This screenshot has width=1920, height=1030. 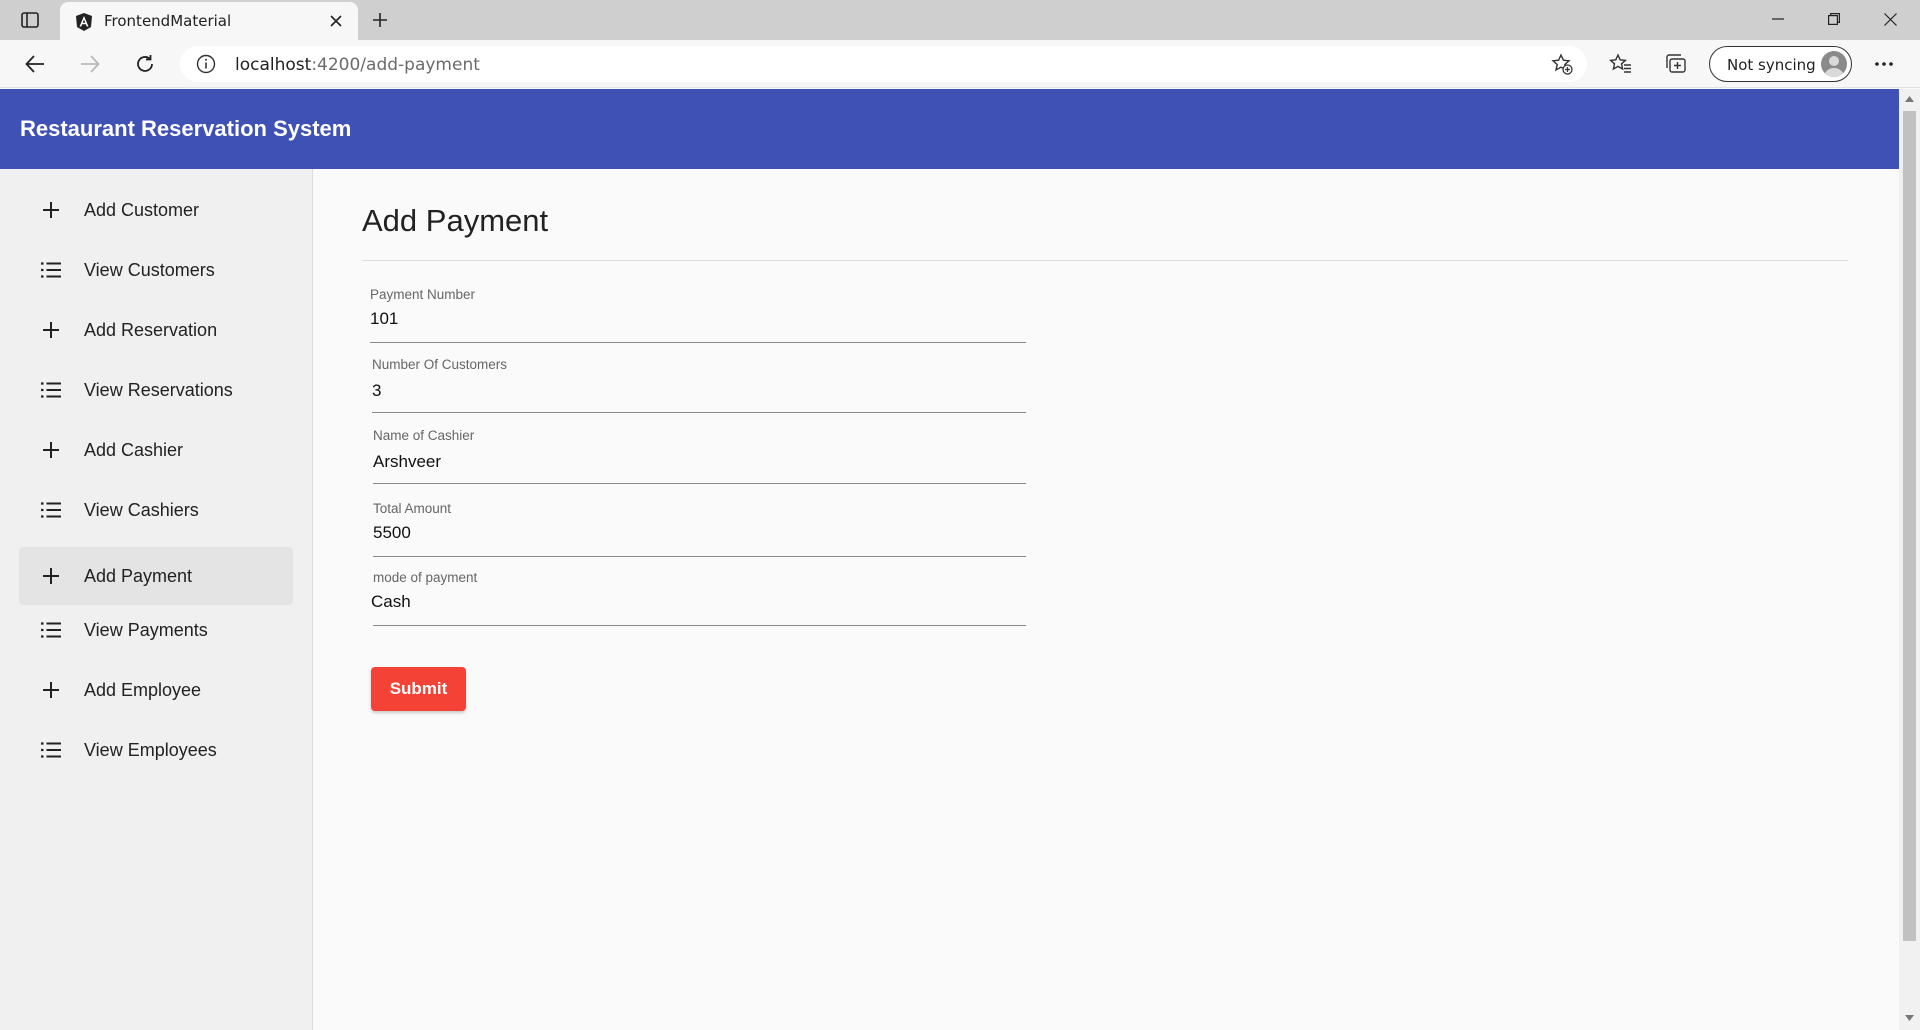 I want to click on app-header: Restaurant Reservation System, so click(x=949, y=129).